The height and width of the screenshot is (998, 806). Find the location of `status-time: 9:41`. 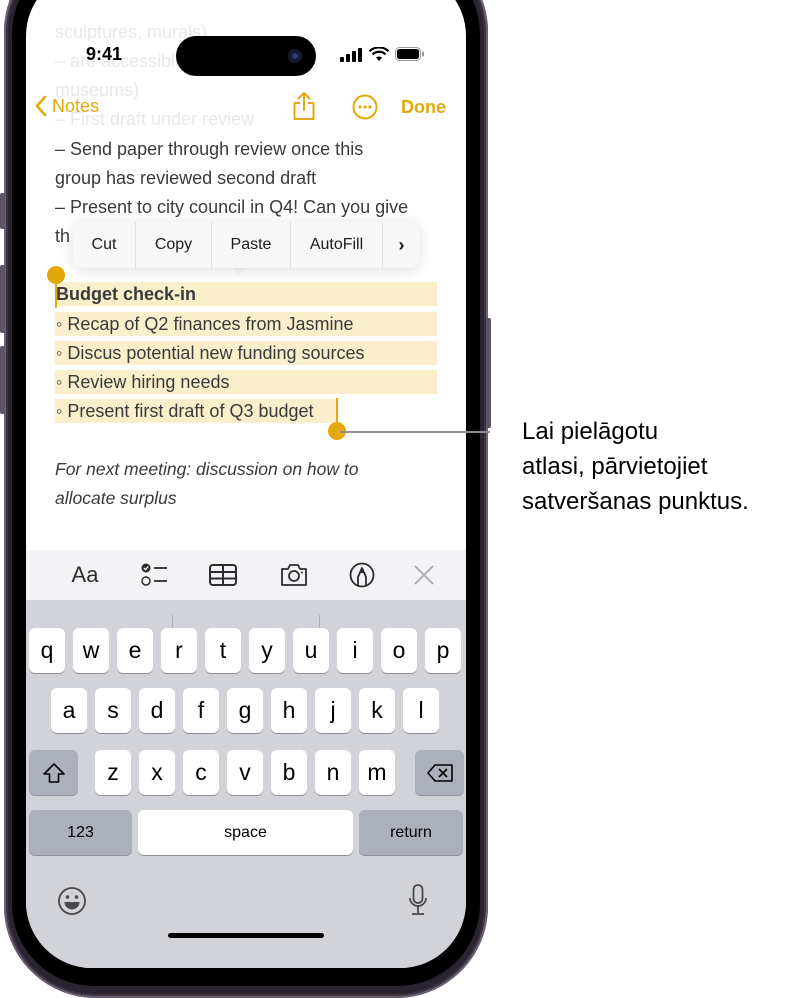

status-time: 9:41 is located at coordinates (104, 54).